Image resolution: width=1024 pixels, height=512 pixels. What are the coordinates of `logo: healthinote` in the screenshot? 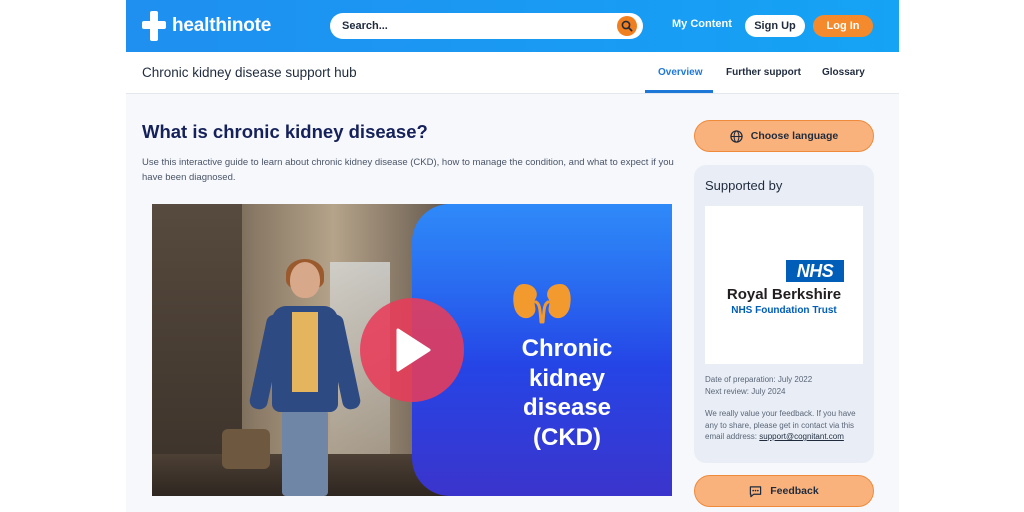 It's located at (206, 26).